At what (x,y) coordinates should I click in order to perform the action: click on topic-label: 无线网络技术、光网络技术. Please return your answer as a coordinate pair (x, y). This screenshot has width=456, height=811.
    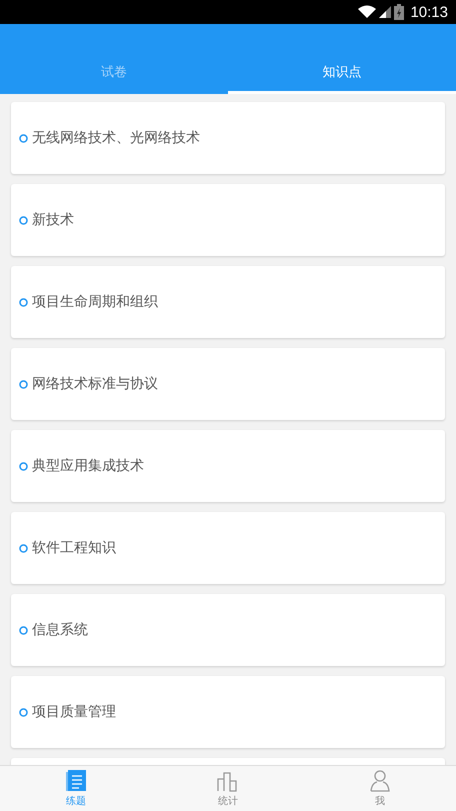
    Looking at the image, I should click on (116, 138).